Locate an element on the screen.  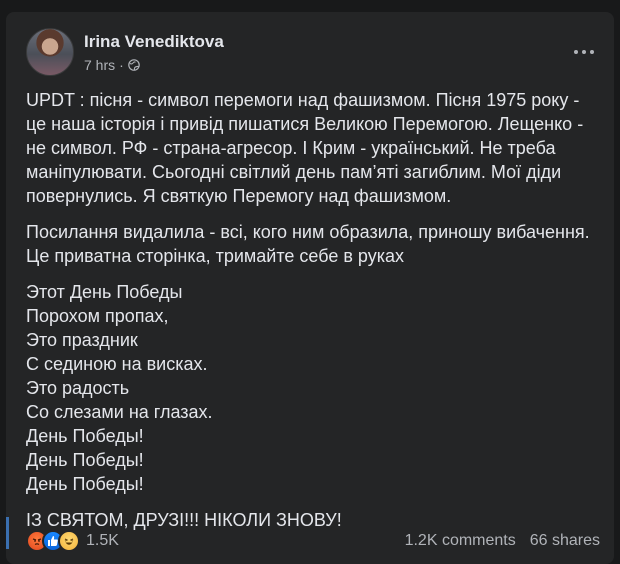
haha-reaction-icon is located at coordinates (69, 541).